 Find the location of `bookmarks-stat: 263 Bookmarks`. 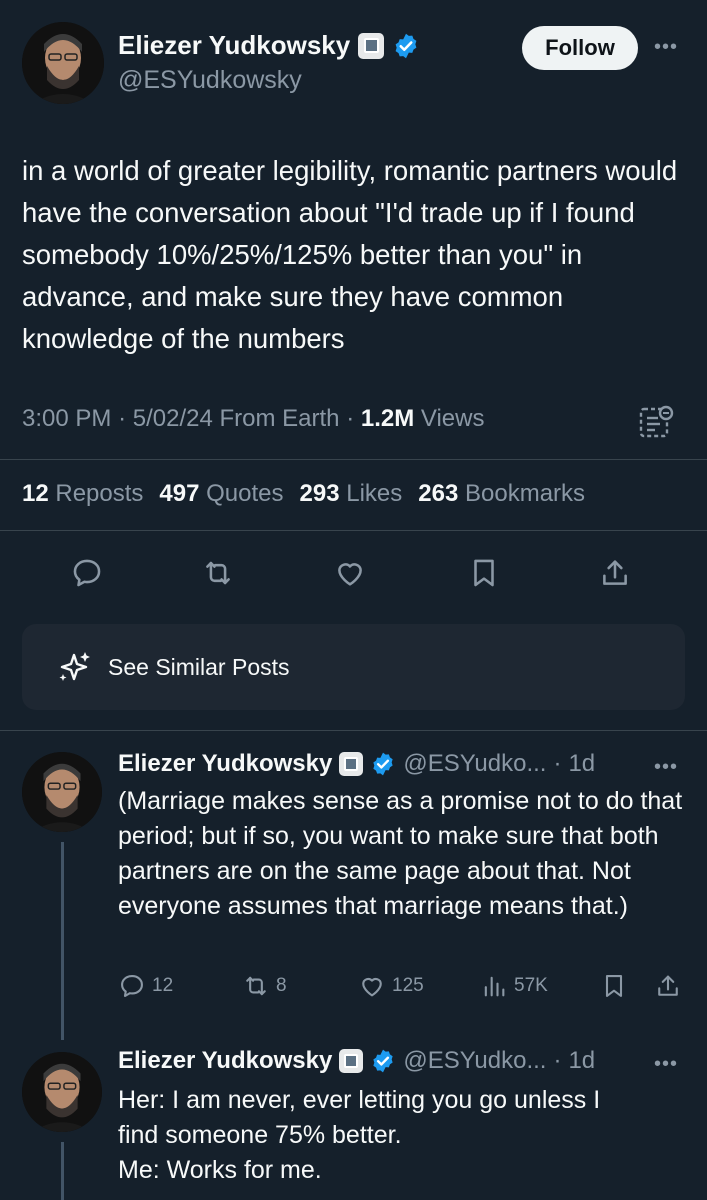

bookmarks-stat: 263 Bookmarks is located at coordinates (501, 494).